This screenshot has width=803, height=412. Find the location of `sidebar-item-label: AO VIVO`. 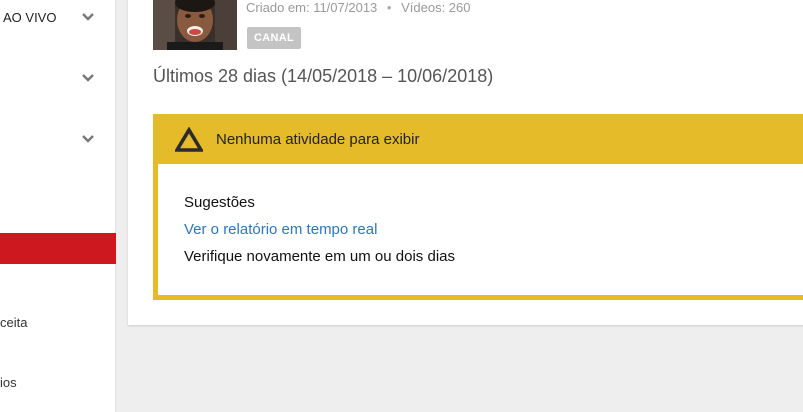

sidebar-item-label: AO VIVO is located at coordinates (30, 17).